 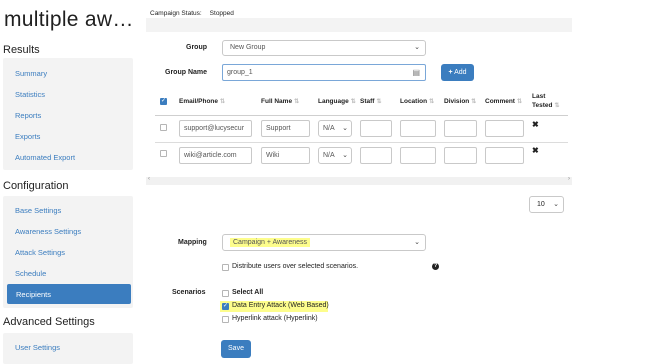 I want to click on mapping-select: Campaign + Awareness ⌄, so click(x=324, y=242).